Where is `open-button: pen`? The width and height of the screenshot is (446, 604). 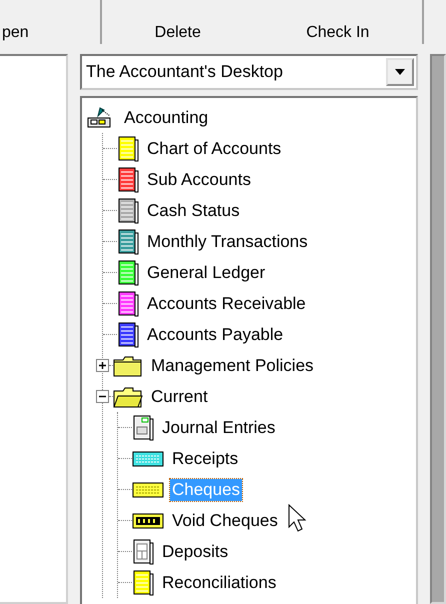 open-button: pen is located at coordinates (20, 34).